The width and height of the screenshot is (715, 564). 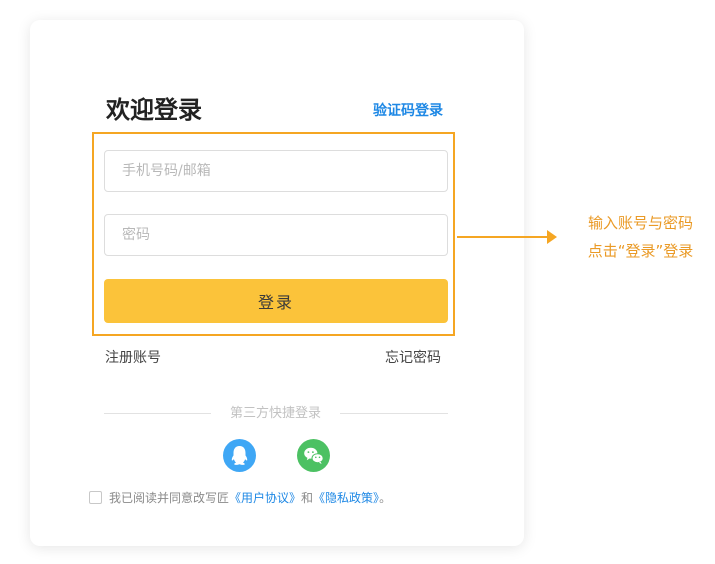 I want to click on divider-right, so click(x=394, y=413).